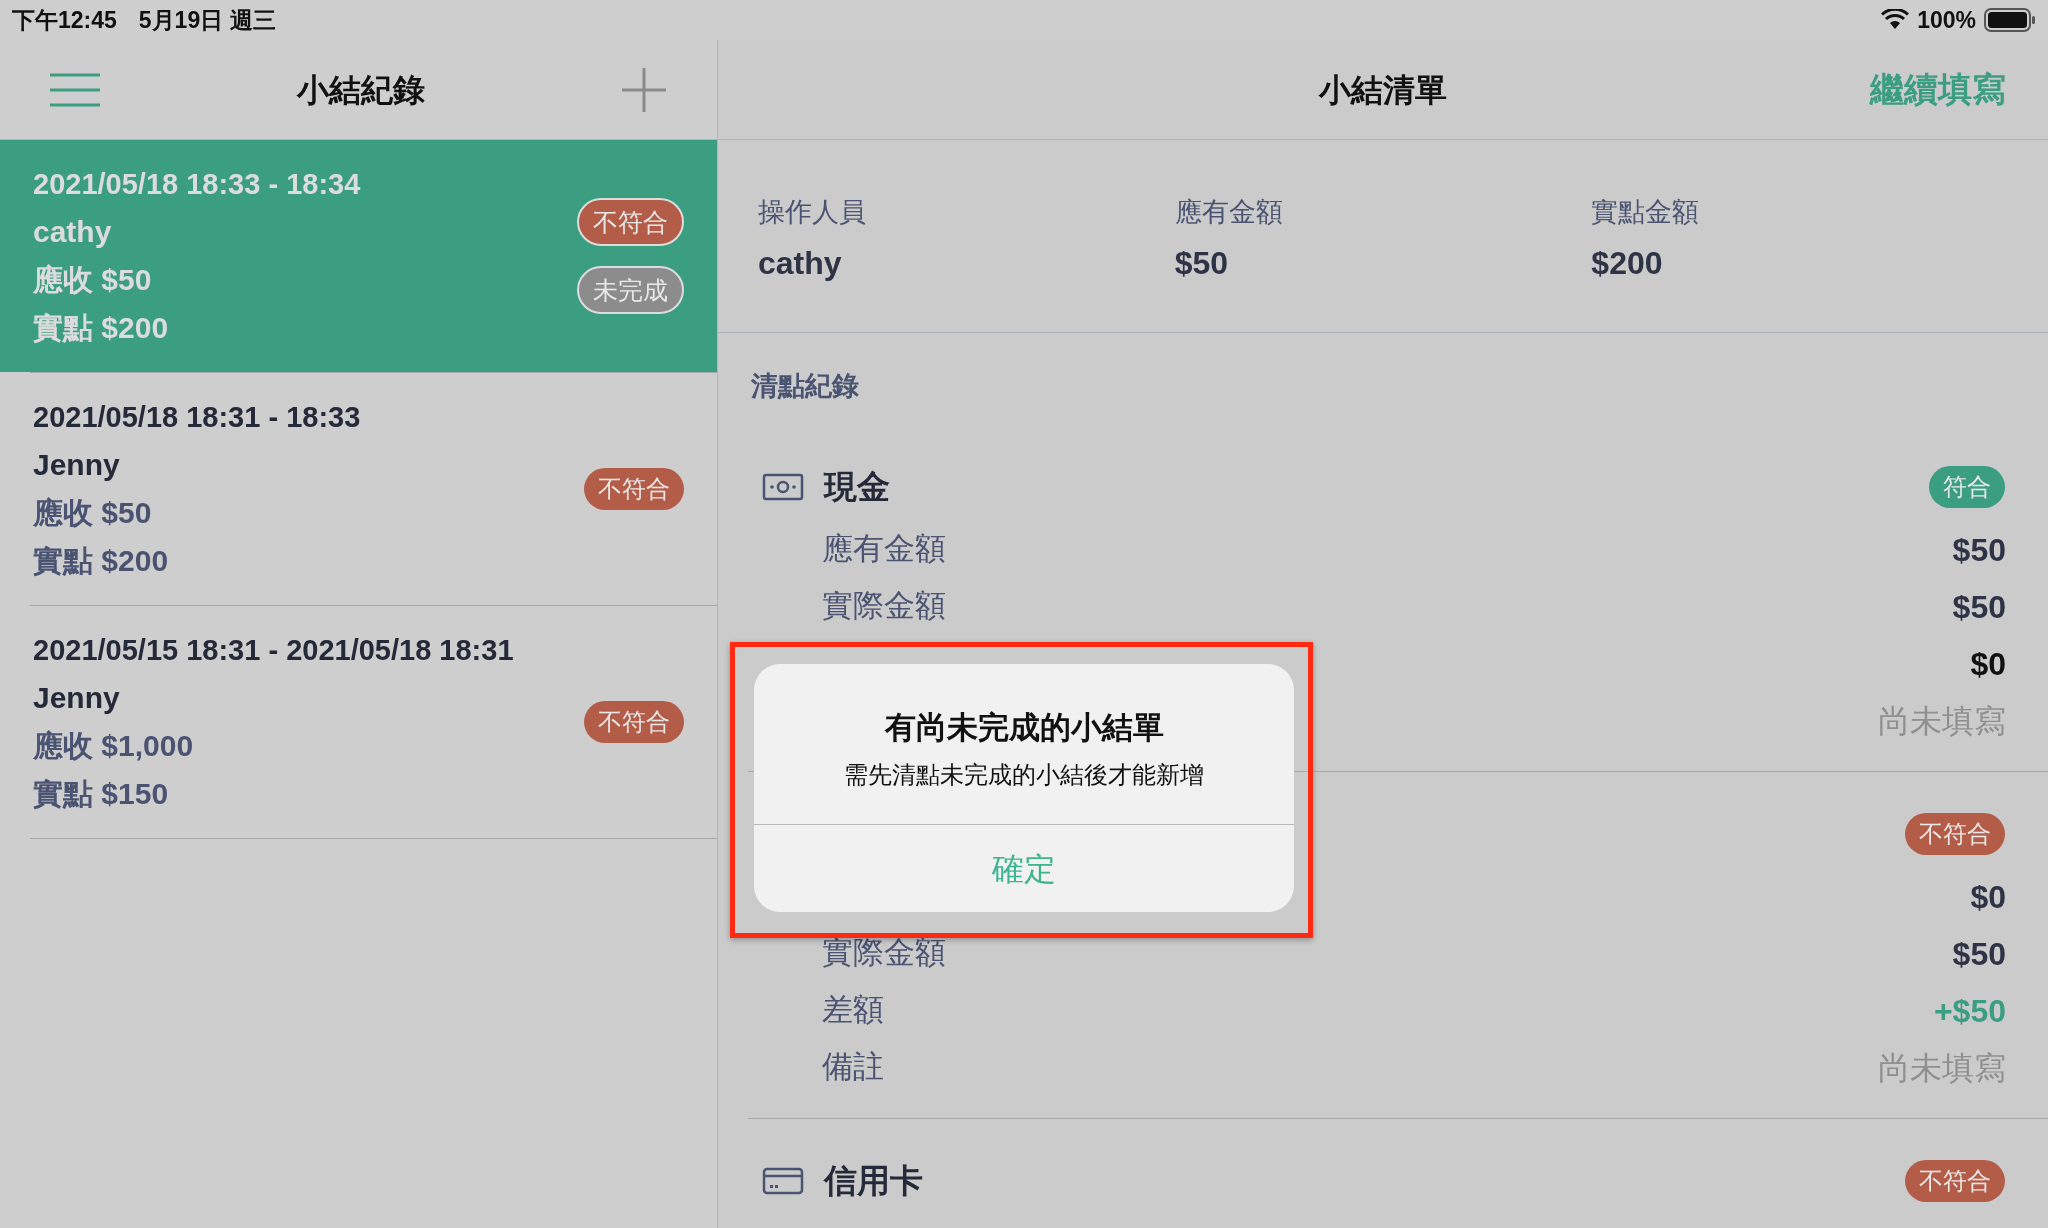  Describe the element at coordinates (1969, 1011) in the screenshot. I see `row-value: +$50` at that location.